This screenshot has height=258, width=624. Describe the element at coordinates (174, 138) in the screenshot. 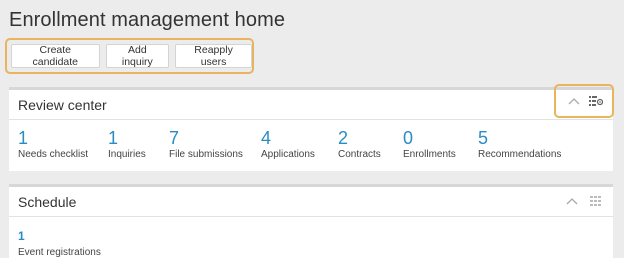

I see `stat-value: 7` at that location.